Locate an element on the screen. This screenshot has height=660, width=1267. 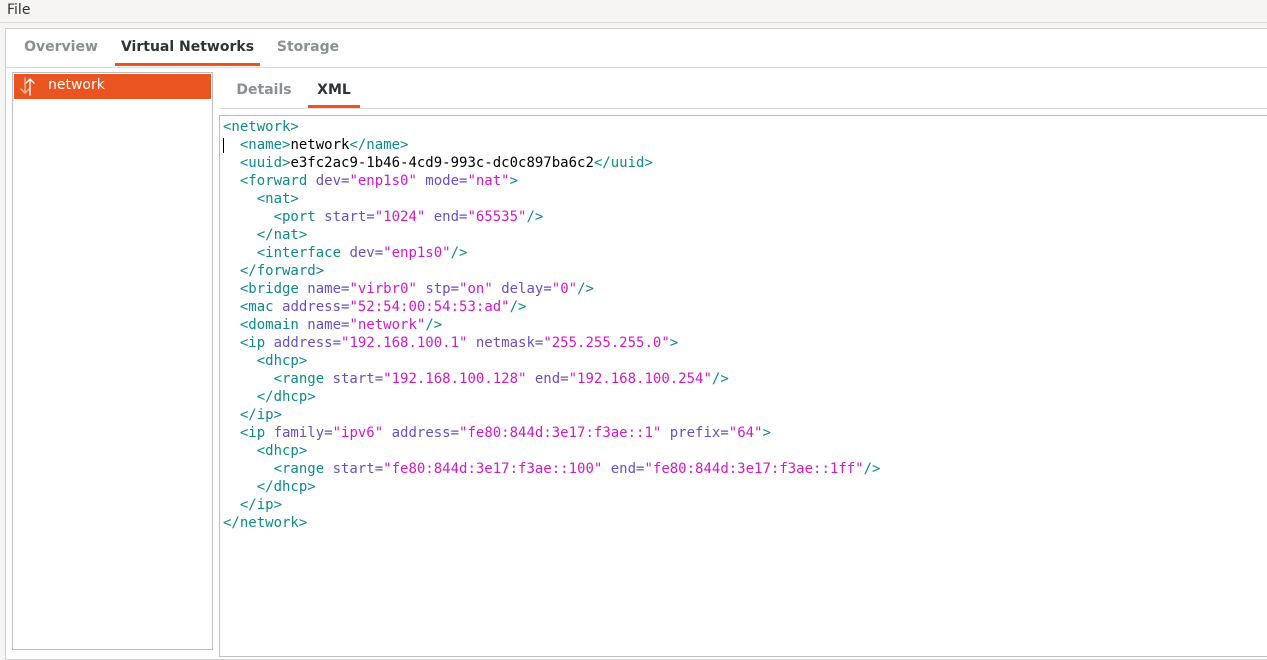
main-tabbar: Overview Virtual Networks Storage is located at coordinates (636, 48).